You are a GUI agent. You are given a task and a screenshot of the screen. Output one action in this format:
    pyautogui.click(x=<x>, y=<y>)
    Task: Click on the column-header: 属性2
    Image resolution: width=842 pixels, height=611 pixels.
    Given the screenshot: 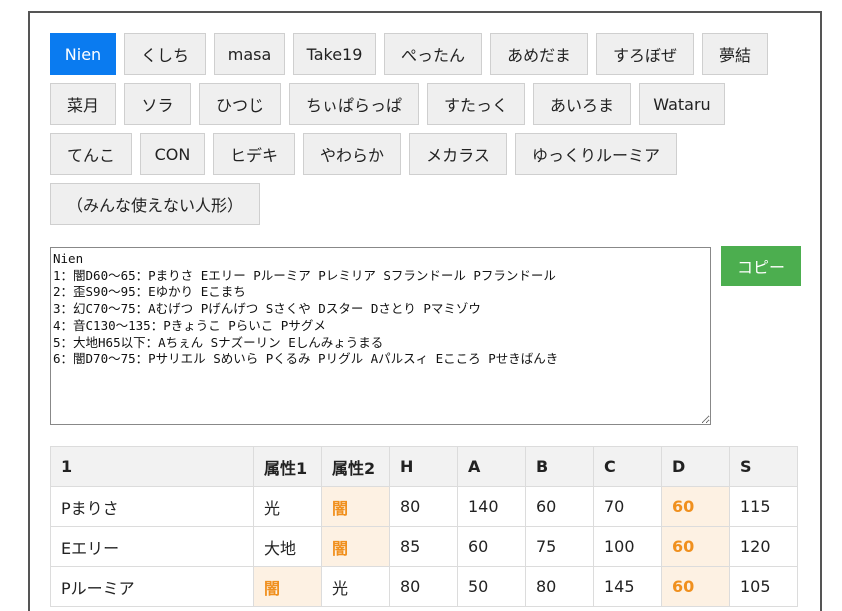 What is the action you would take?
    pyautogui.click(x=355, y=466)
    